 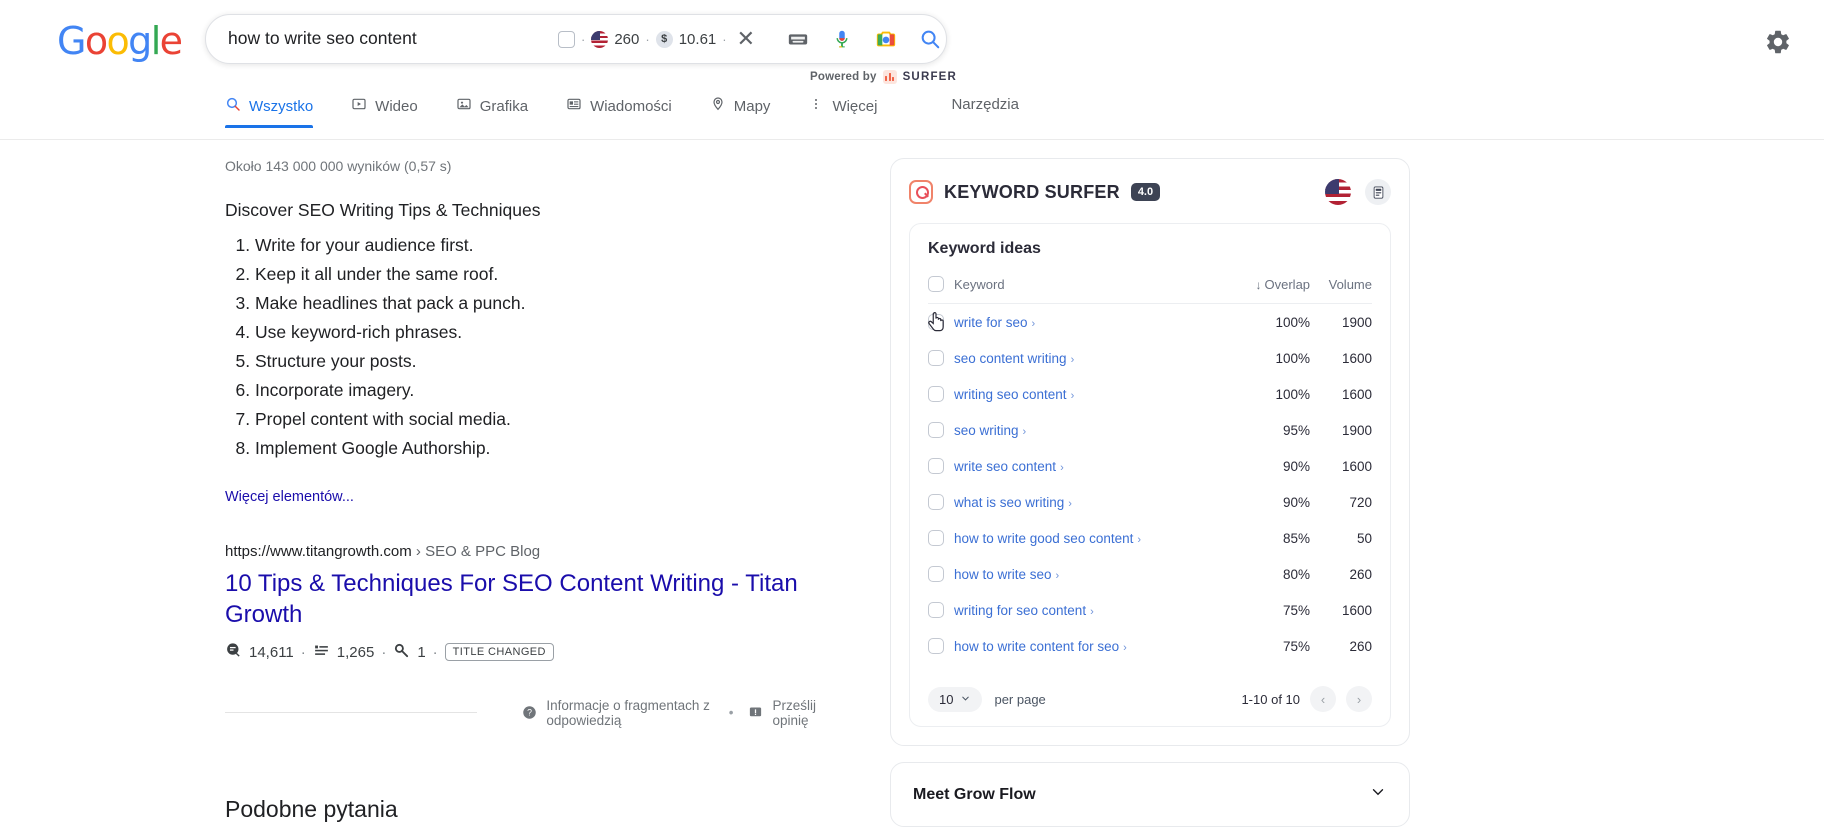 I want to click on keyword-link: seo writing ›, so click(x=990, y=430).